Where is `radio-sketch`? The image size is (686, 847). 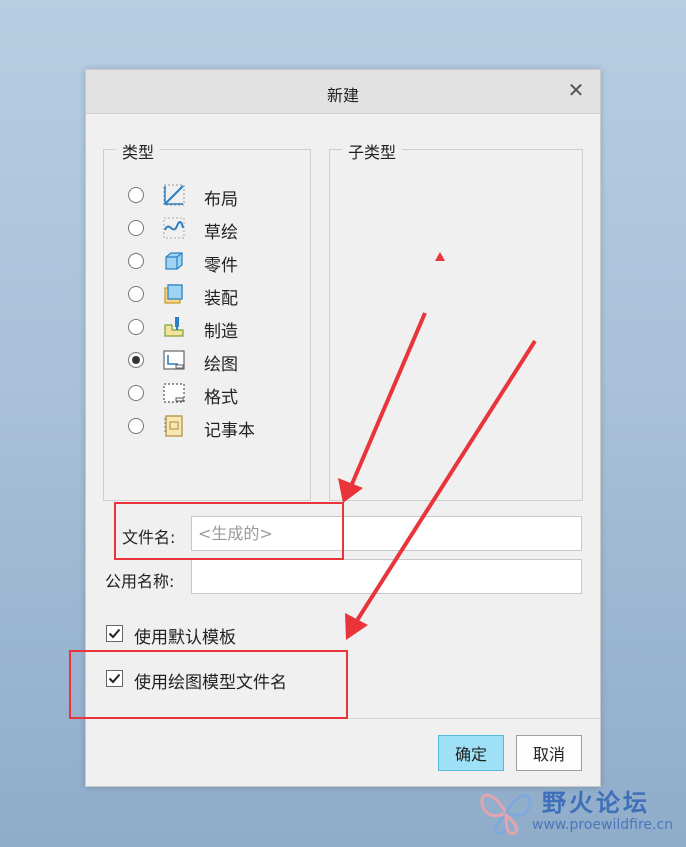 radio-sketch is located at coordinates (136, 228).